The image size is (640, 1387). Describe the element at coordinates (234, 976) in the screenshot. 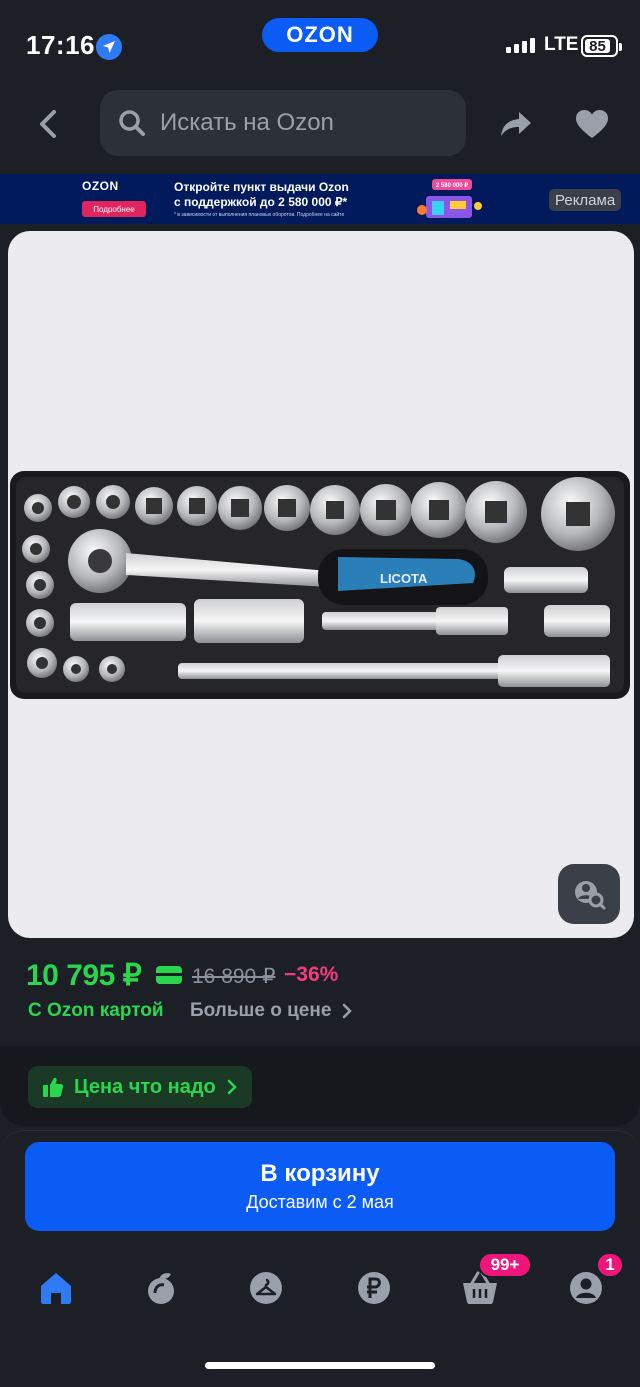

I see `price-old: 16 890 ₽` at that location.